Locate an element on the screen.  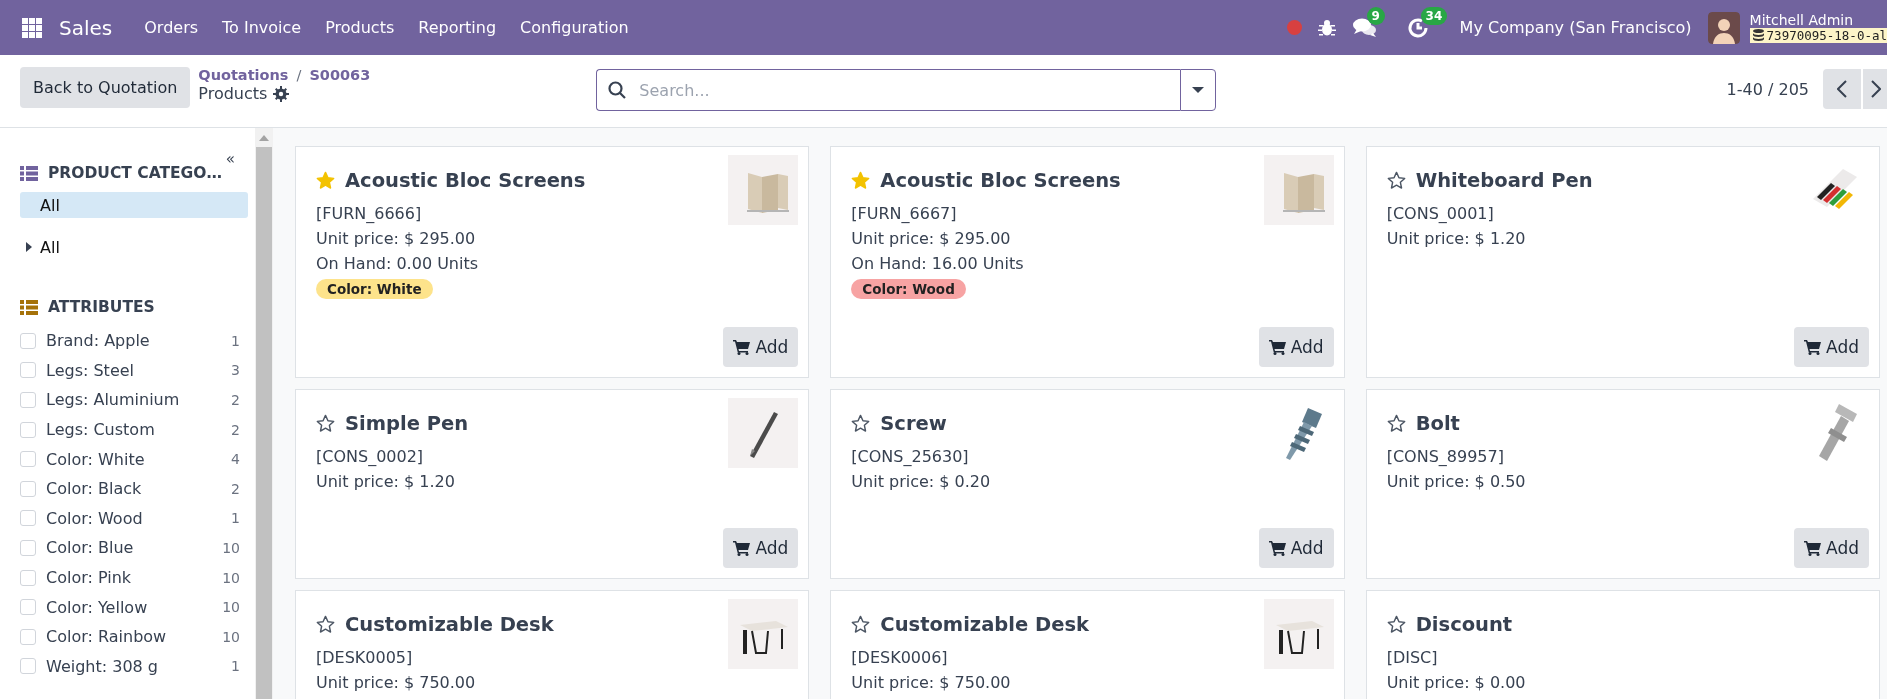
product-name: Discount is located at coordinates (1464, 624).